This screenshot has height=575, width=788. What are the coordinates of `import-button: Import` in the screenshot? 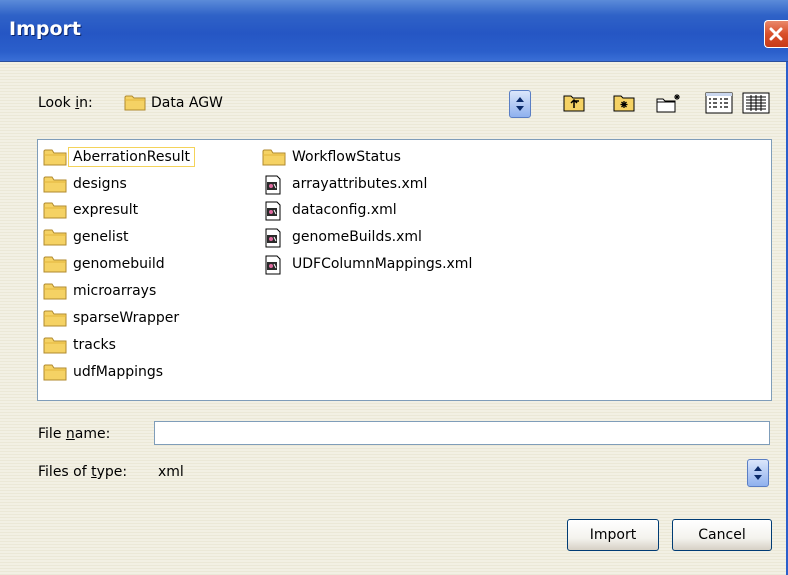 It's located at (613, 535).